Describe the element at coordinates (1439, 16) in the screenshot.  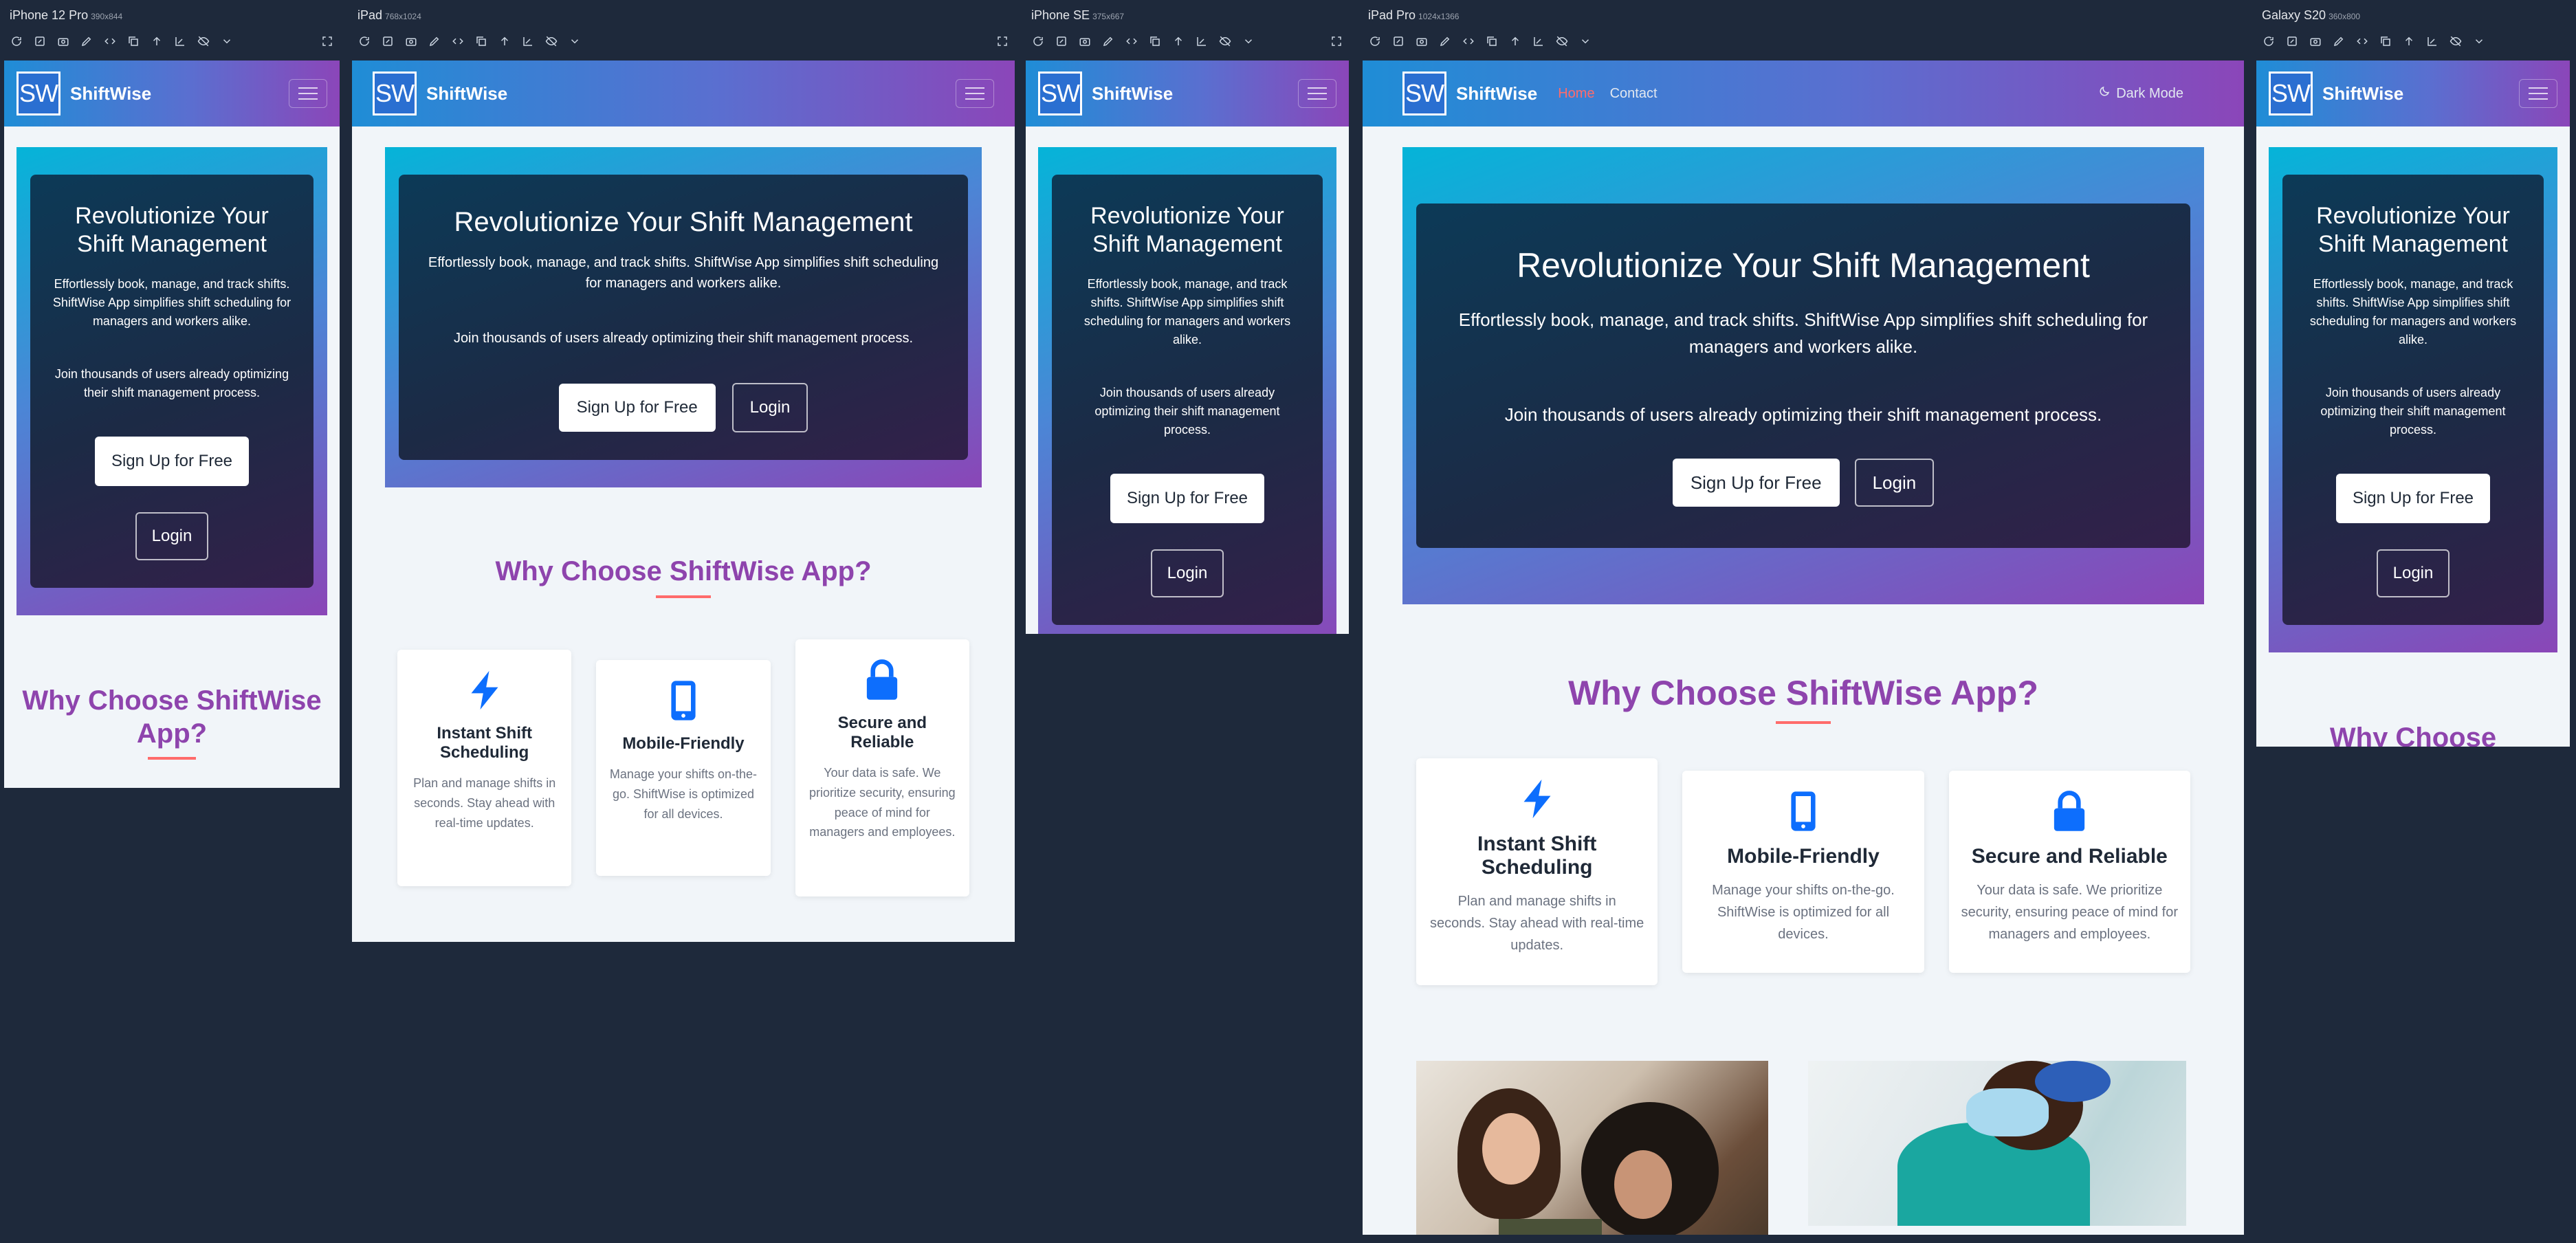
I see `device-size: 1024x1366` at that location.